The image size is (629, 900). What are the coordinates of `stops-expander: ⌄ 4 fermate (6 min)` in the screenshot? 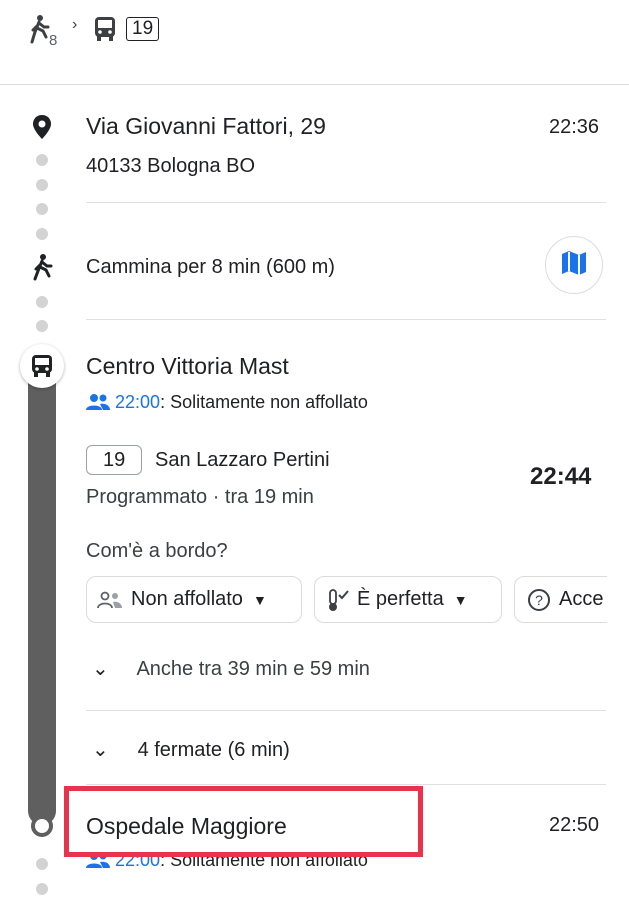 It's located at (191, 749).